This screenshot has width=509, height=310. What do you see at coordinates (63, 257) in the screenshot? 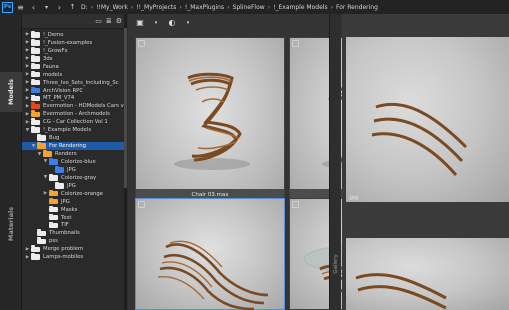
I see `tree-item-label: Lamps-mobiles` at bounding box center [63, 257].